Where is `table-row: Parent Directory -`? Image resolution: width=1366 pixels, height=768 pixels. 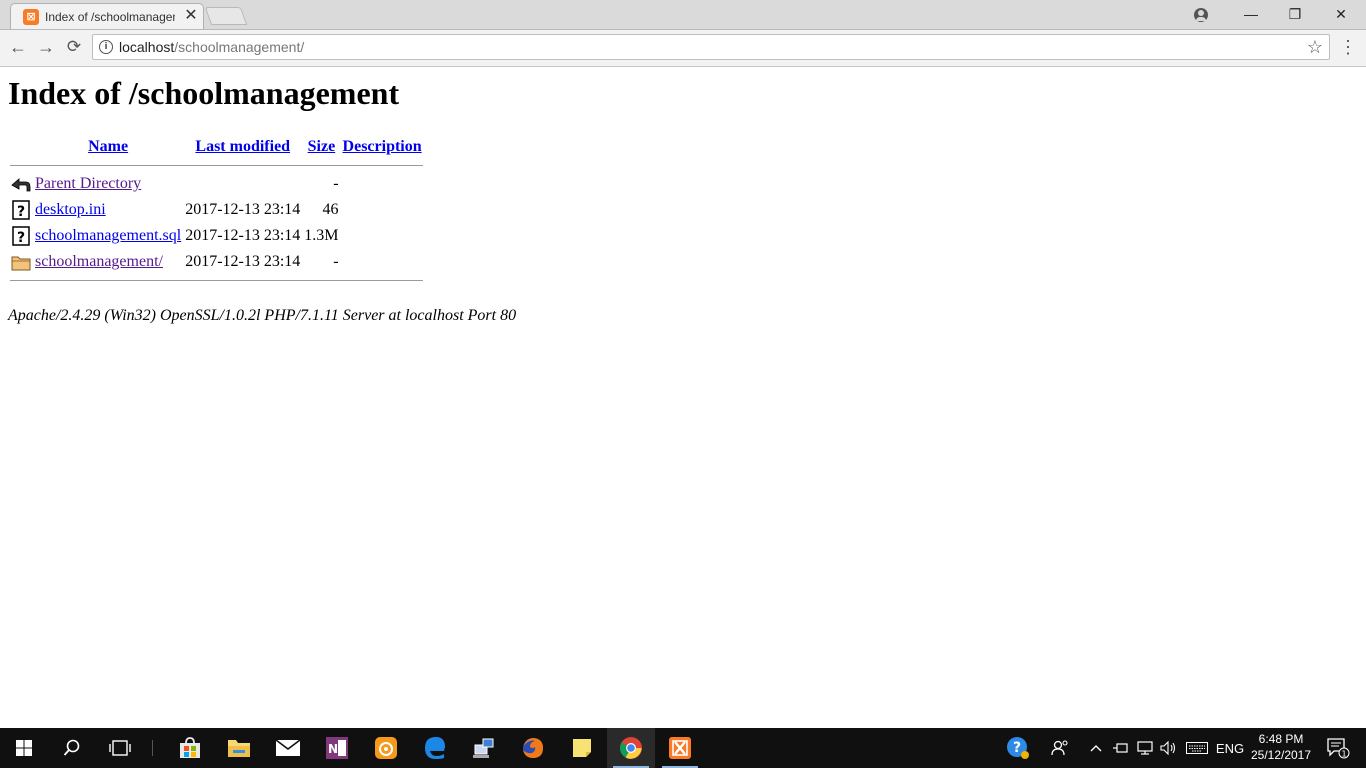
table-row: Parent Directory - is located at coordinates (216, 184).